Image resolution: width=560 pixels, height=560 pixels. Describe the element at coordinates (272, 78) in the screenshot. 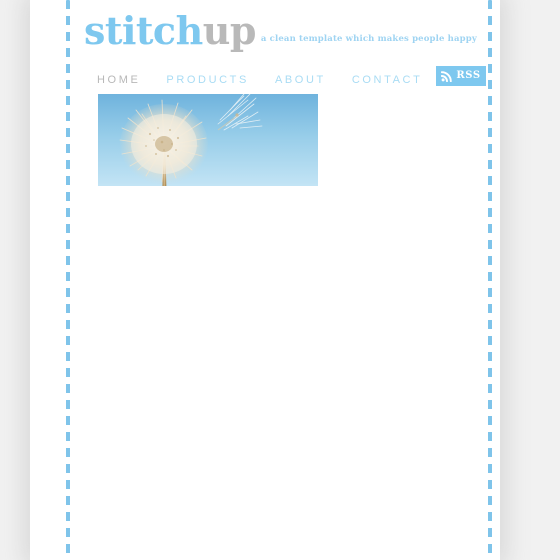

I see `primary-navigation: HOME PRODUCTS ABOUT CONTACT` at that location.